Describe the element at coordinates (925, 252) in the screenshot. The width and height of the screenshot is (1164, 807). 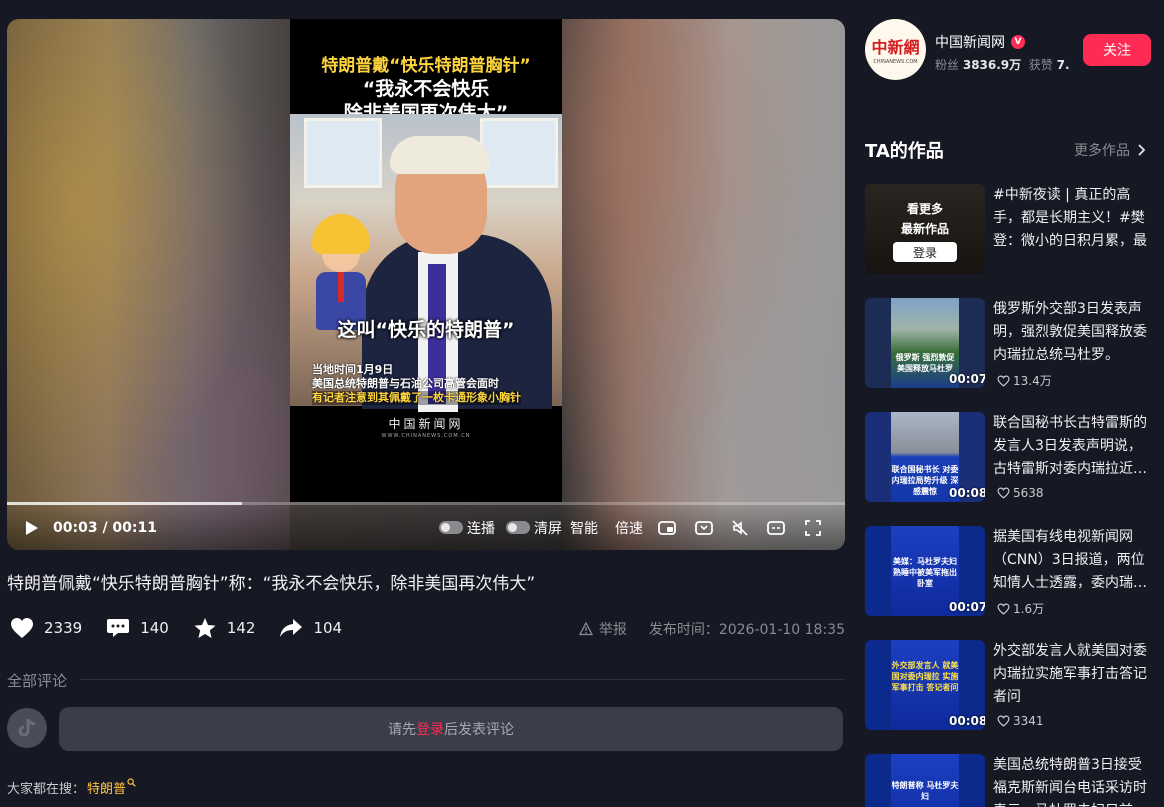
I see `login-card-button: 登录` at that location.